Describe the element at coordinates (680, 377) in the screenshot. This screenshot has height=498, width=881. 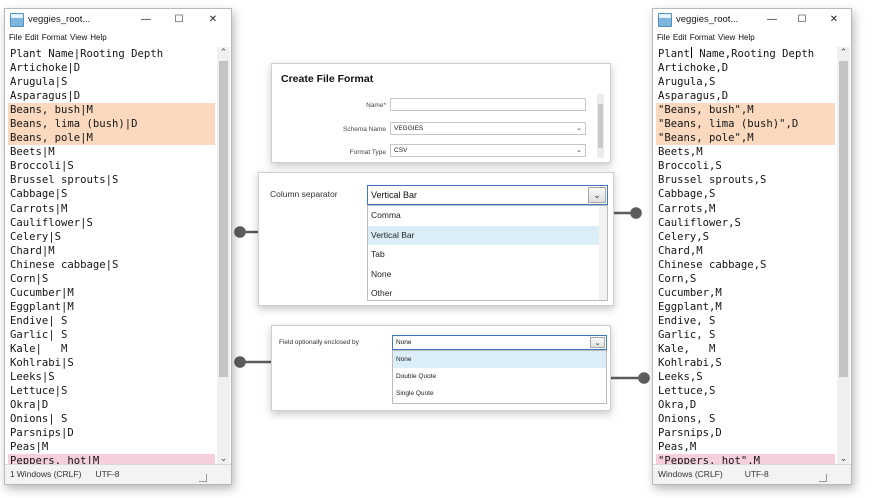
I see `text-line: Leeks,S` at that location.